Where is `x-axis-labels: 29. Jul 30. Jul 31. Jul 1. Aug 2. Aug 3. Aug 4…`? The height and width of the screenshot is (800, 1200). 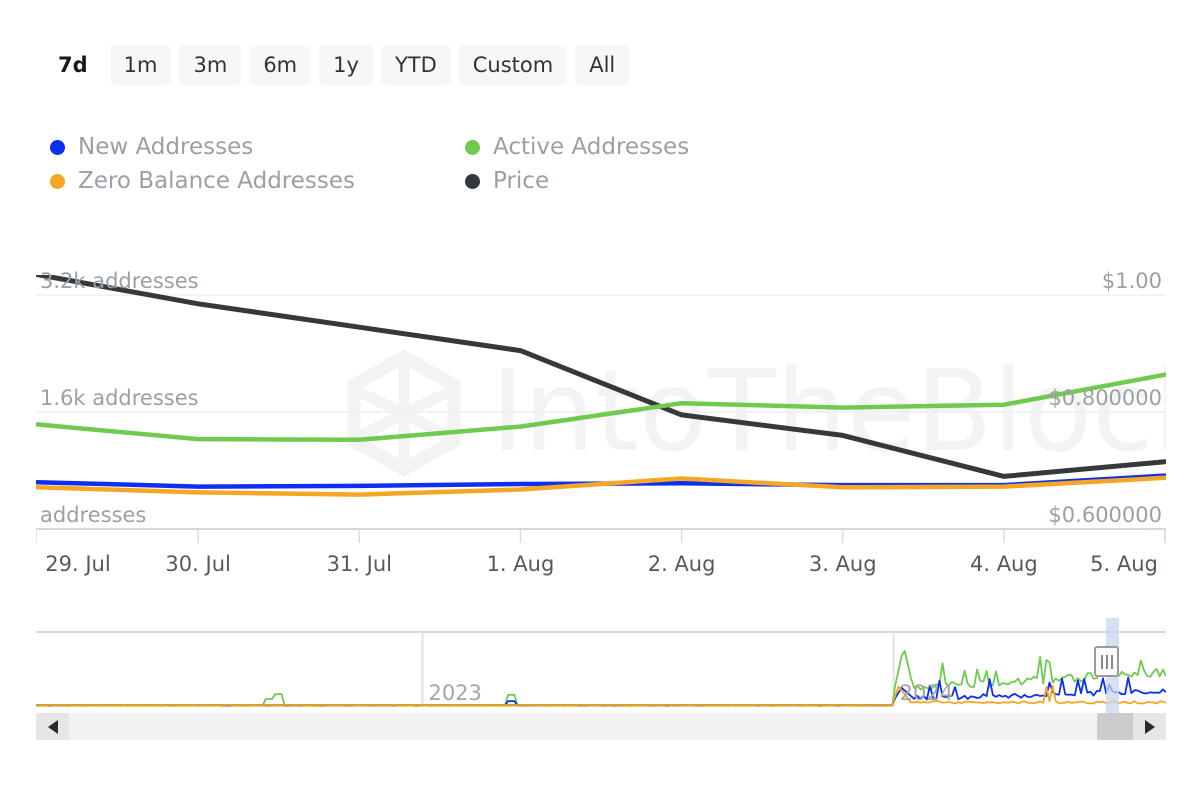
x-axis-labels: 29. Jul 30. Jul 31. Jul 1. Aug 2. Aug 3. Aug 4… is located at coordinates (601, 570).